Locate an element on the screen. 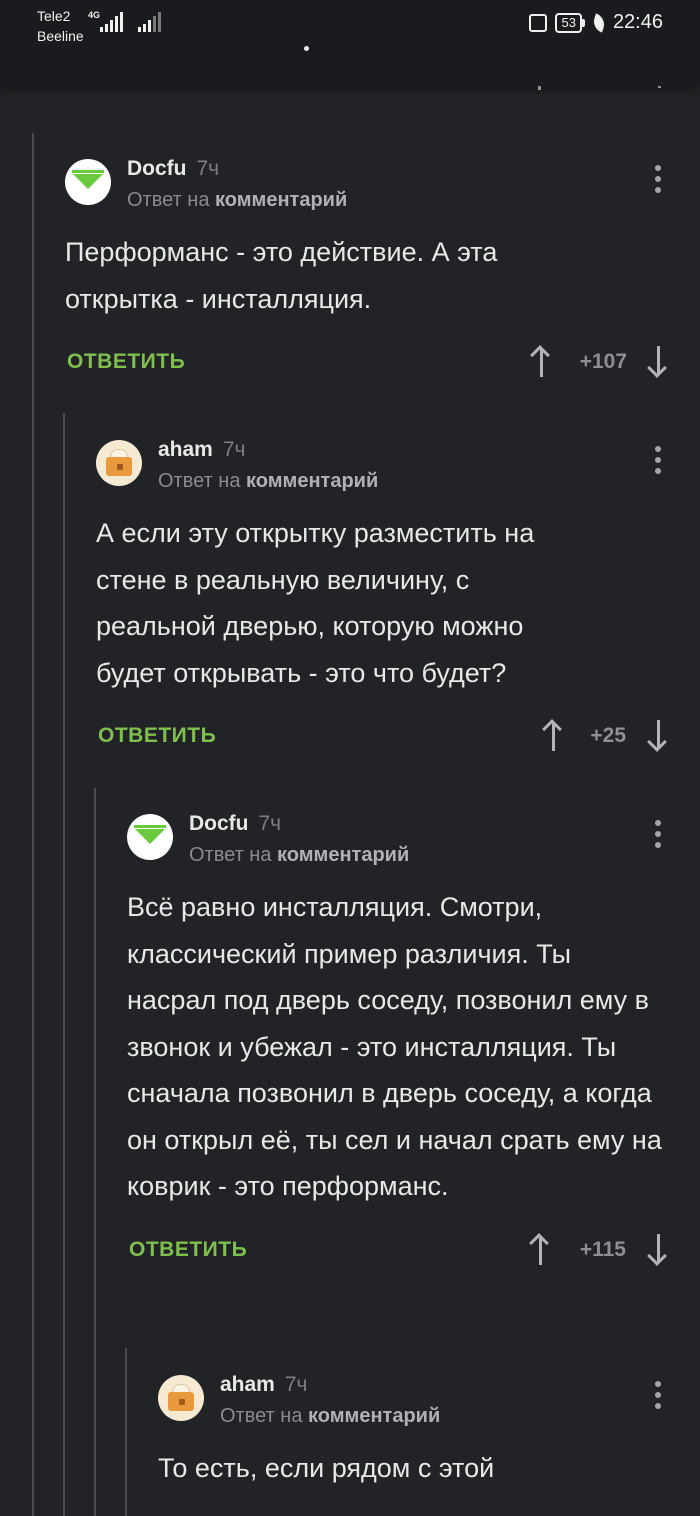 The width and height of the screenshot is (700, 1516). carrier-1: Tele2 is located at coordinates (54, 16).